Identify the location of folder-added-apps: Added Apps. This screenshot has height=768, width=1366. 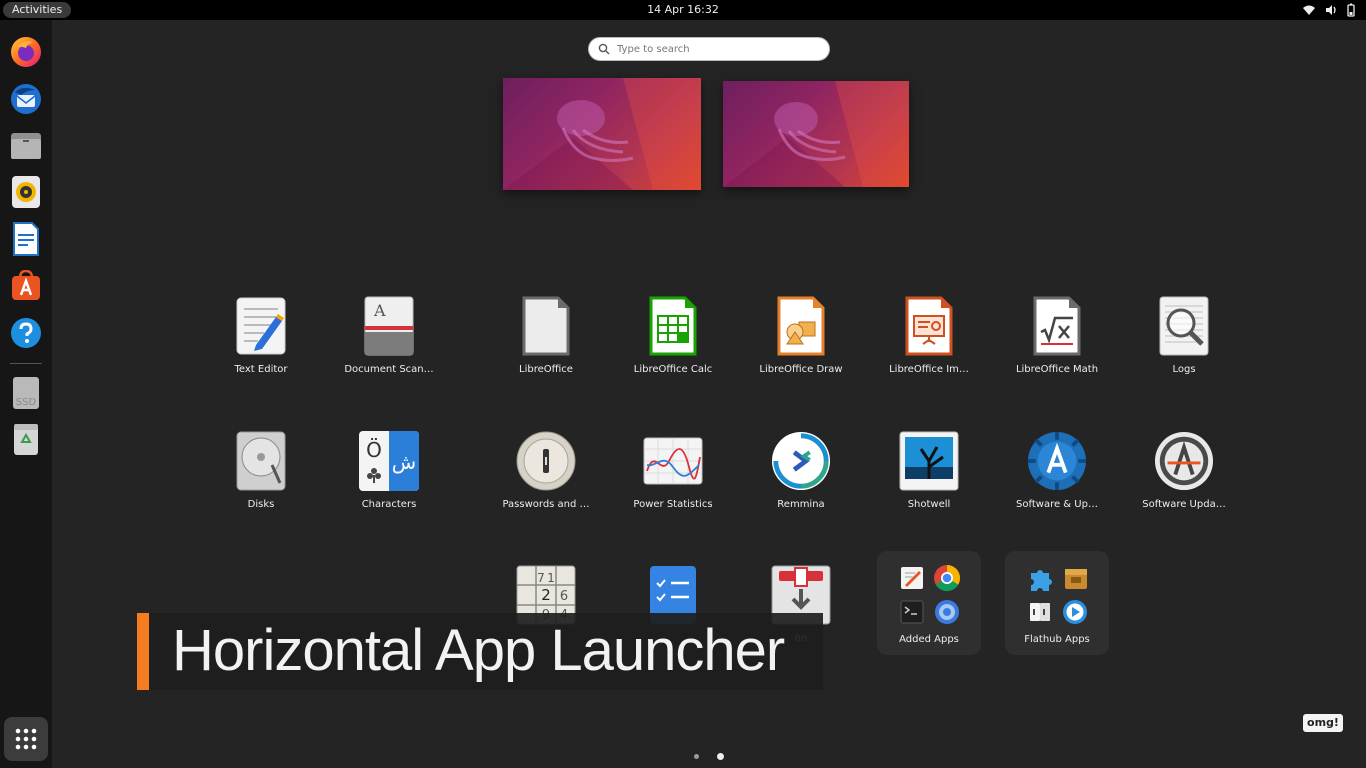
(929, 603).